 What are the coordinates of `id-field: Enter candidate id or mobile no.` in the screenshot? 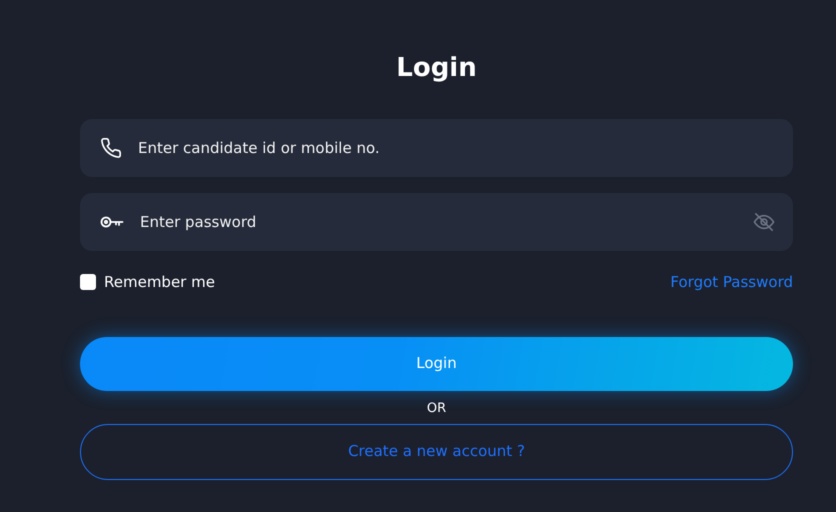 It's located at (436, 148).